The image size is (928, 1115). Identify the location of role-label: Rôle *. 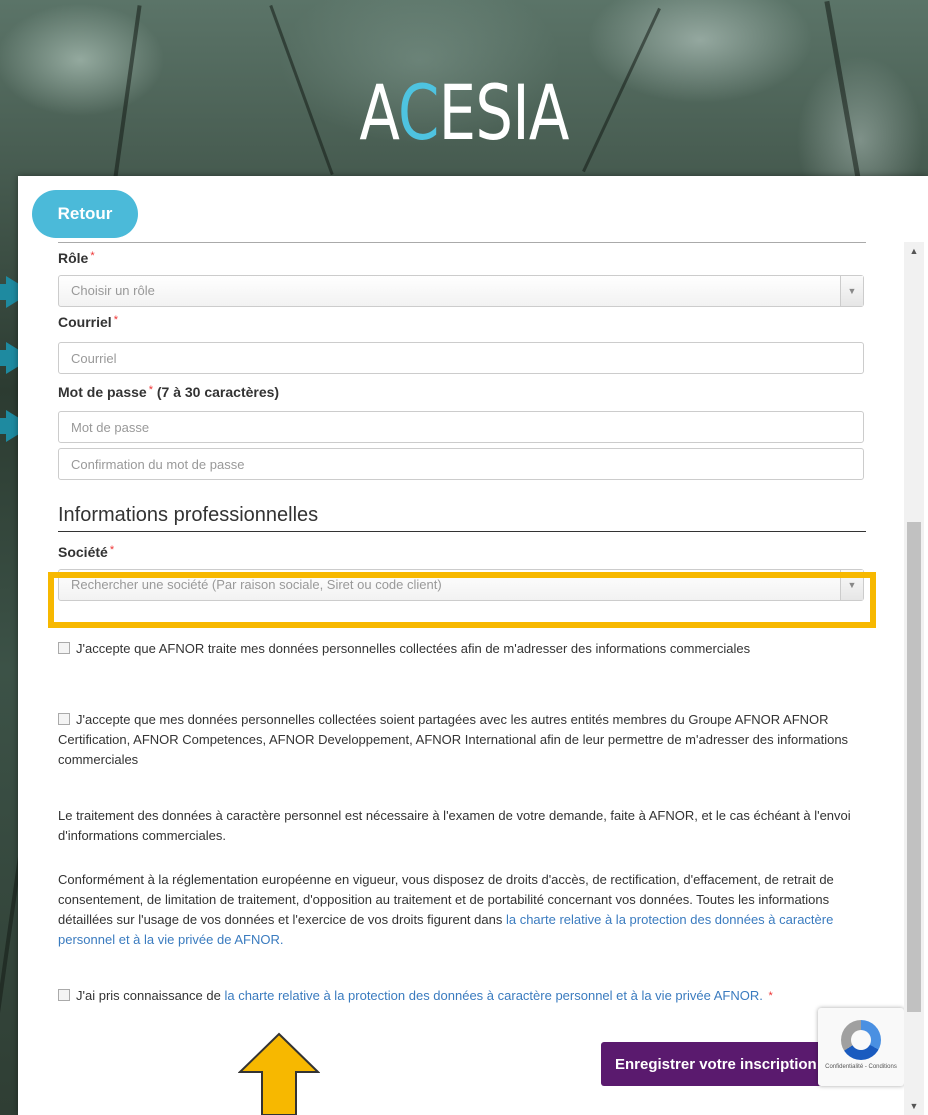
(76, 258).